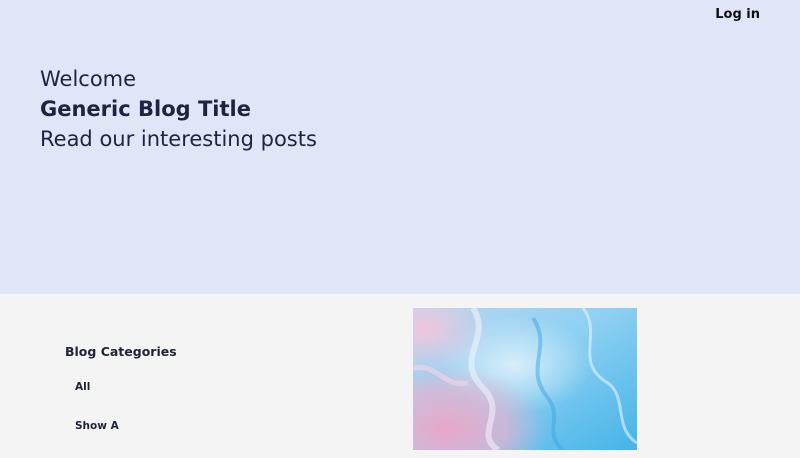 This screenshot has height=458, width=800. What do you see at coordinates (178, 139) in the screenshot?
I see `hero-tagline: Read our interesting posts` at bounding box center [178, 139].